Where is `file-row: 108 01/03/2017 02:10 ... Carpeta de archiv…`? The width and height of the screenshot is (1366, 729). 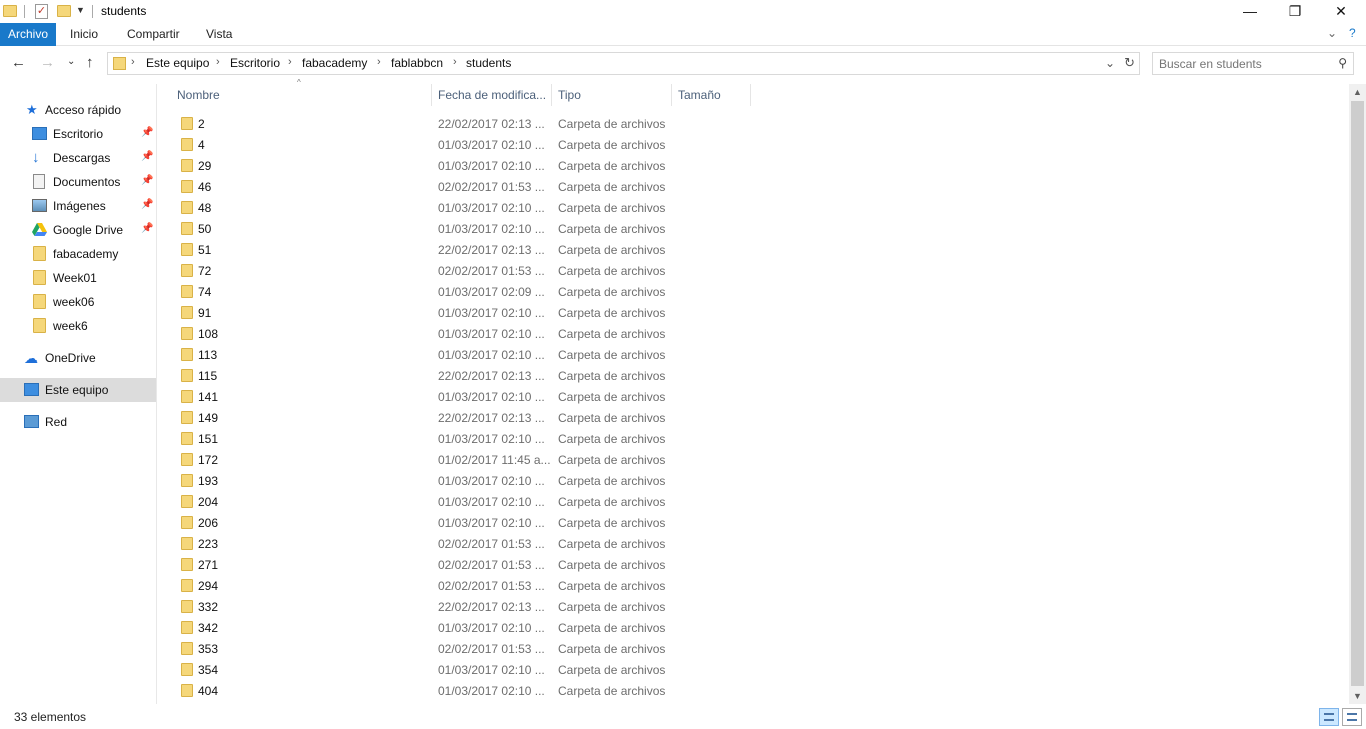 file-row: 108 01/03/2017 02:10 ... Carpeta de archiv… is located at coordinates (750, 333).